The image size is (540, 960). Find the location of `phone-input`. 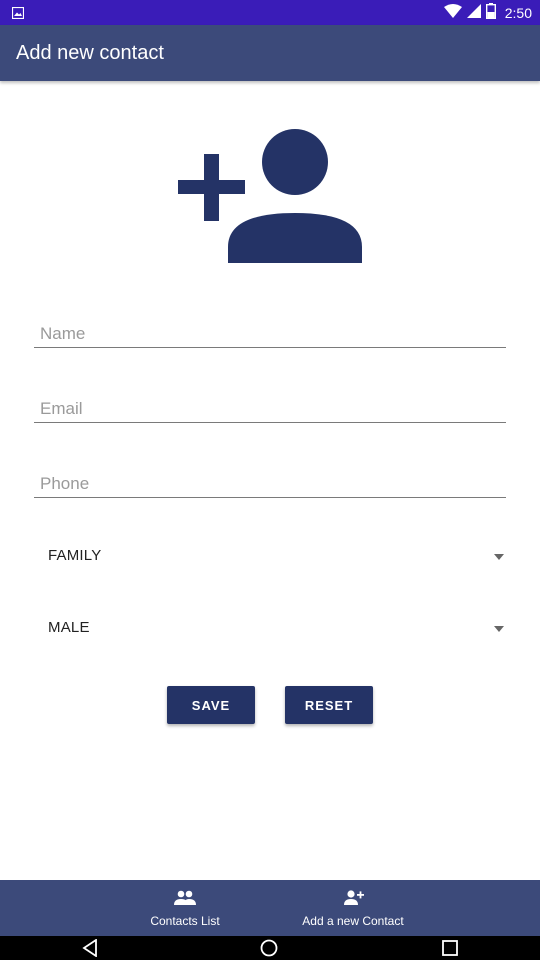

phone-input is located at coordinates (270, 484).